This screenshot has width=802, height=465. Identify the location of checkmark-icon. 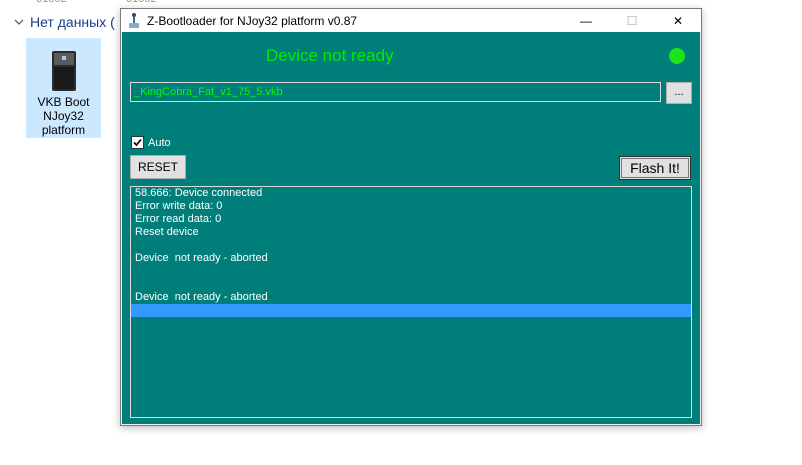
(137, 142).